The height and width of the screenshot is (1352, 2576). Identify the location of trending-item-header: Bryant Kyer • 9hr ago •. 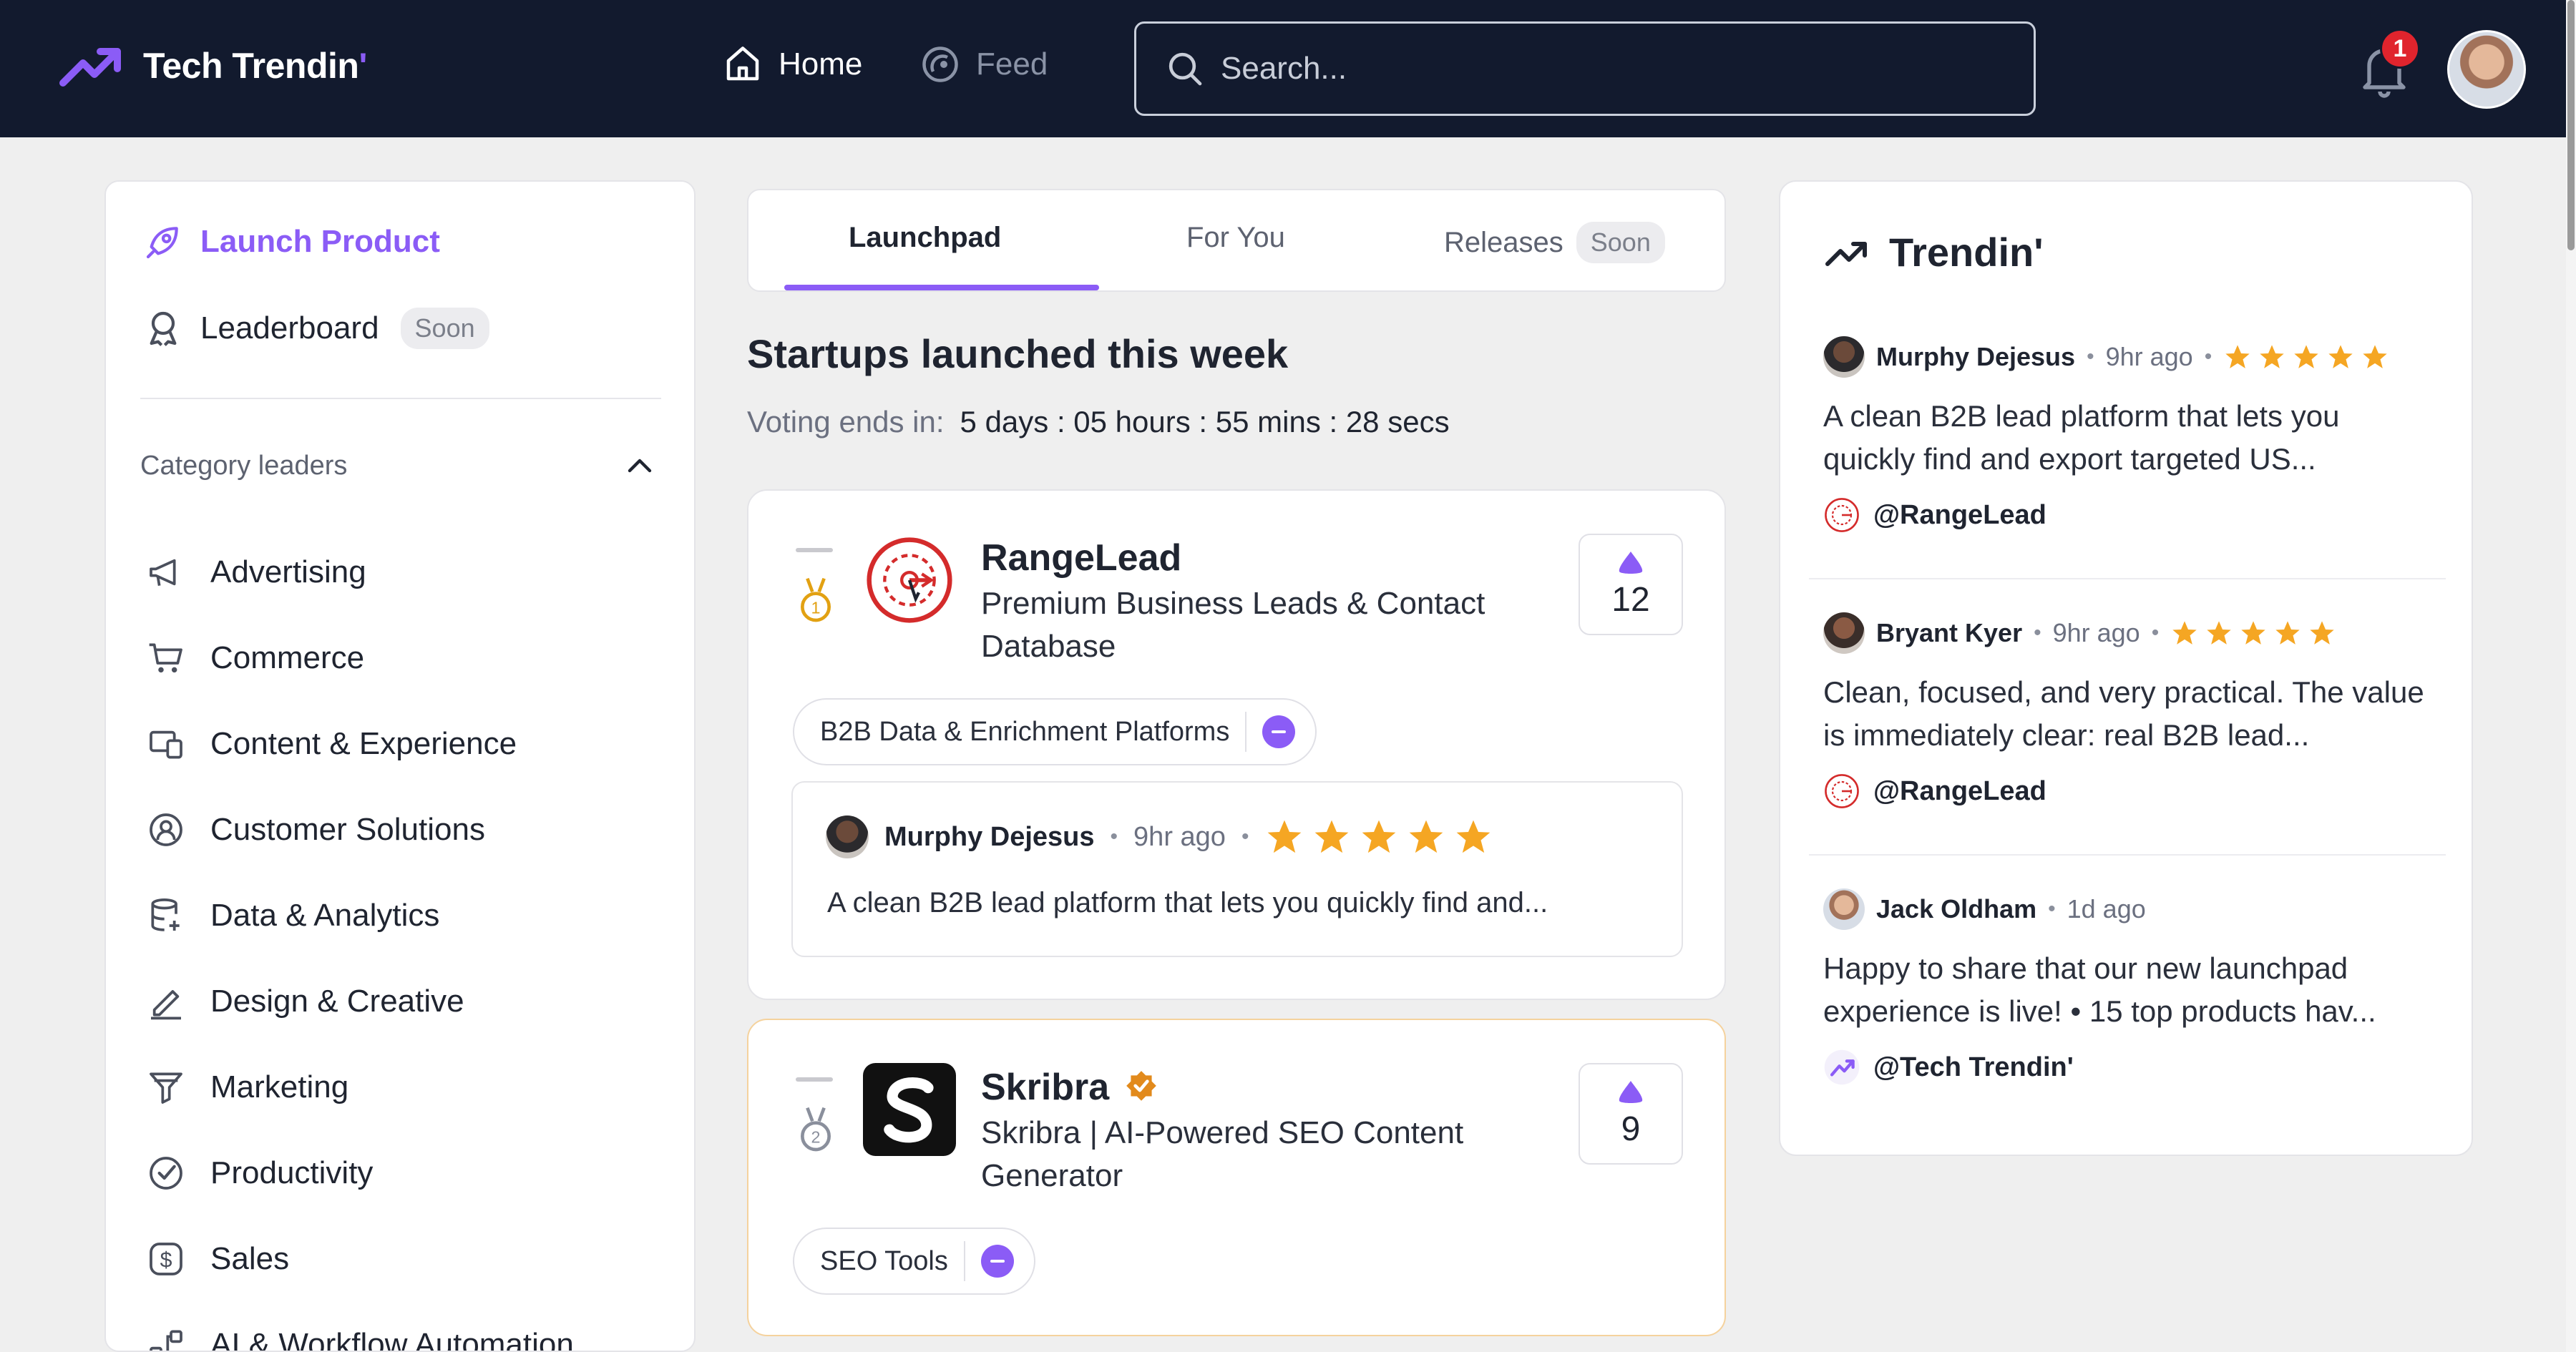
(2138, 633).